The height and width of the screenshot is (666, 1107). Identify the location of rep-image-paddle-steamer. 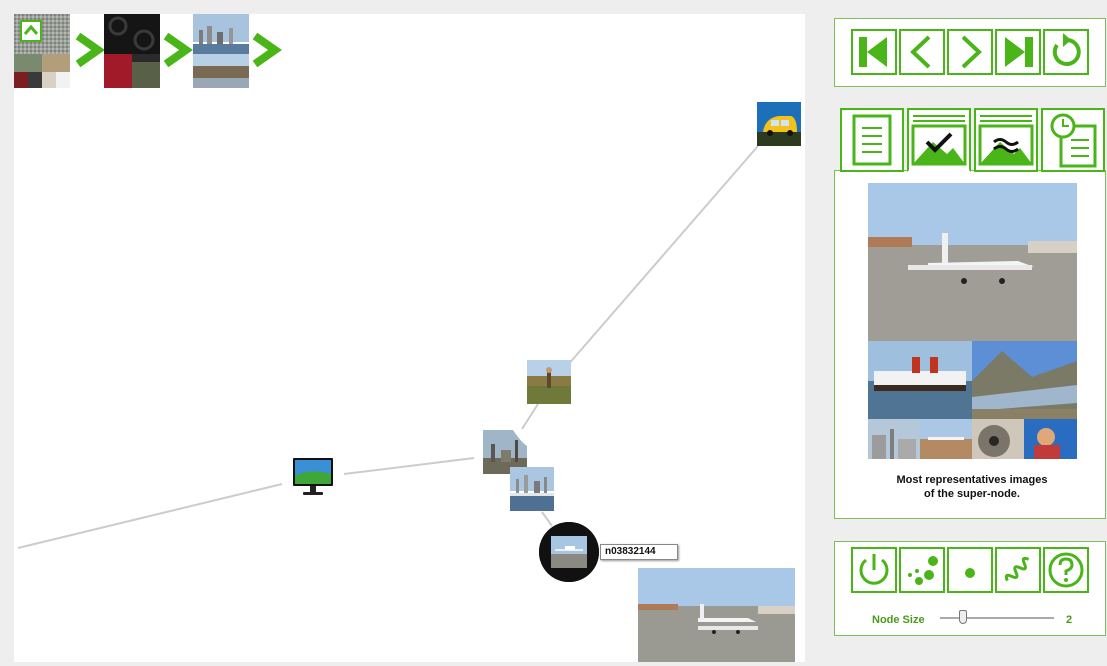
(920, 380).